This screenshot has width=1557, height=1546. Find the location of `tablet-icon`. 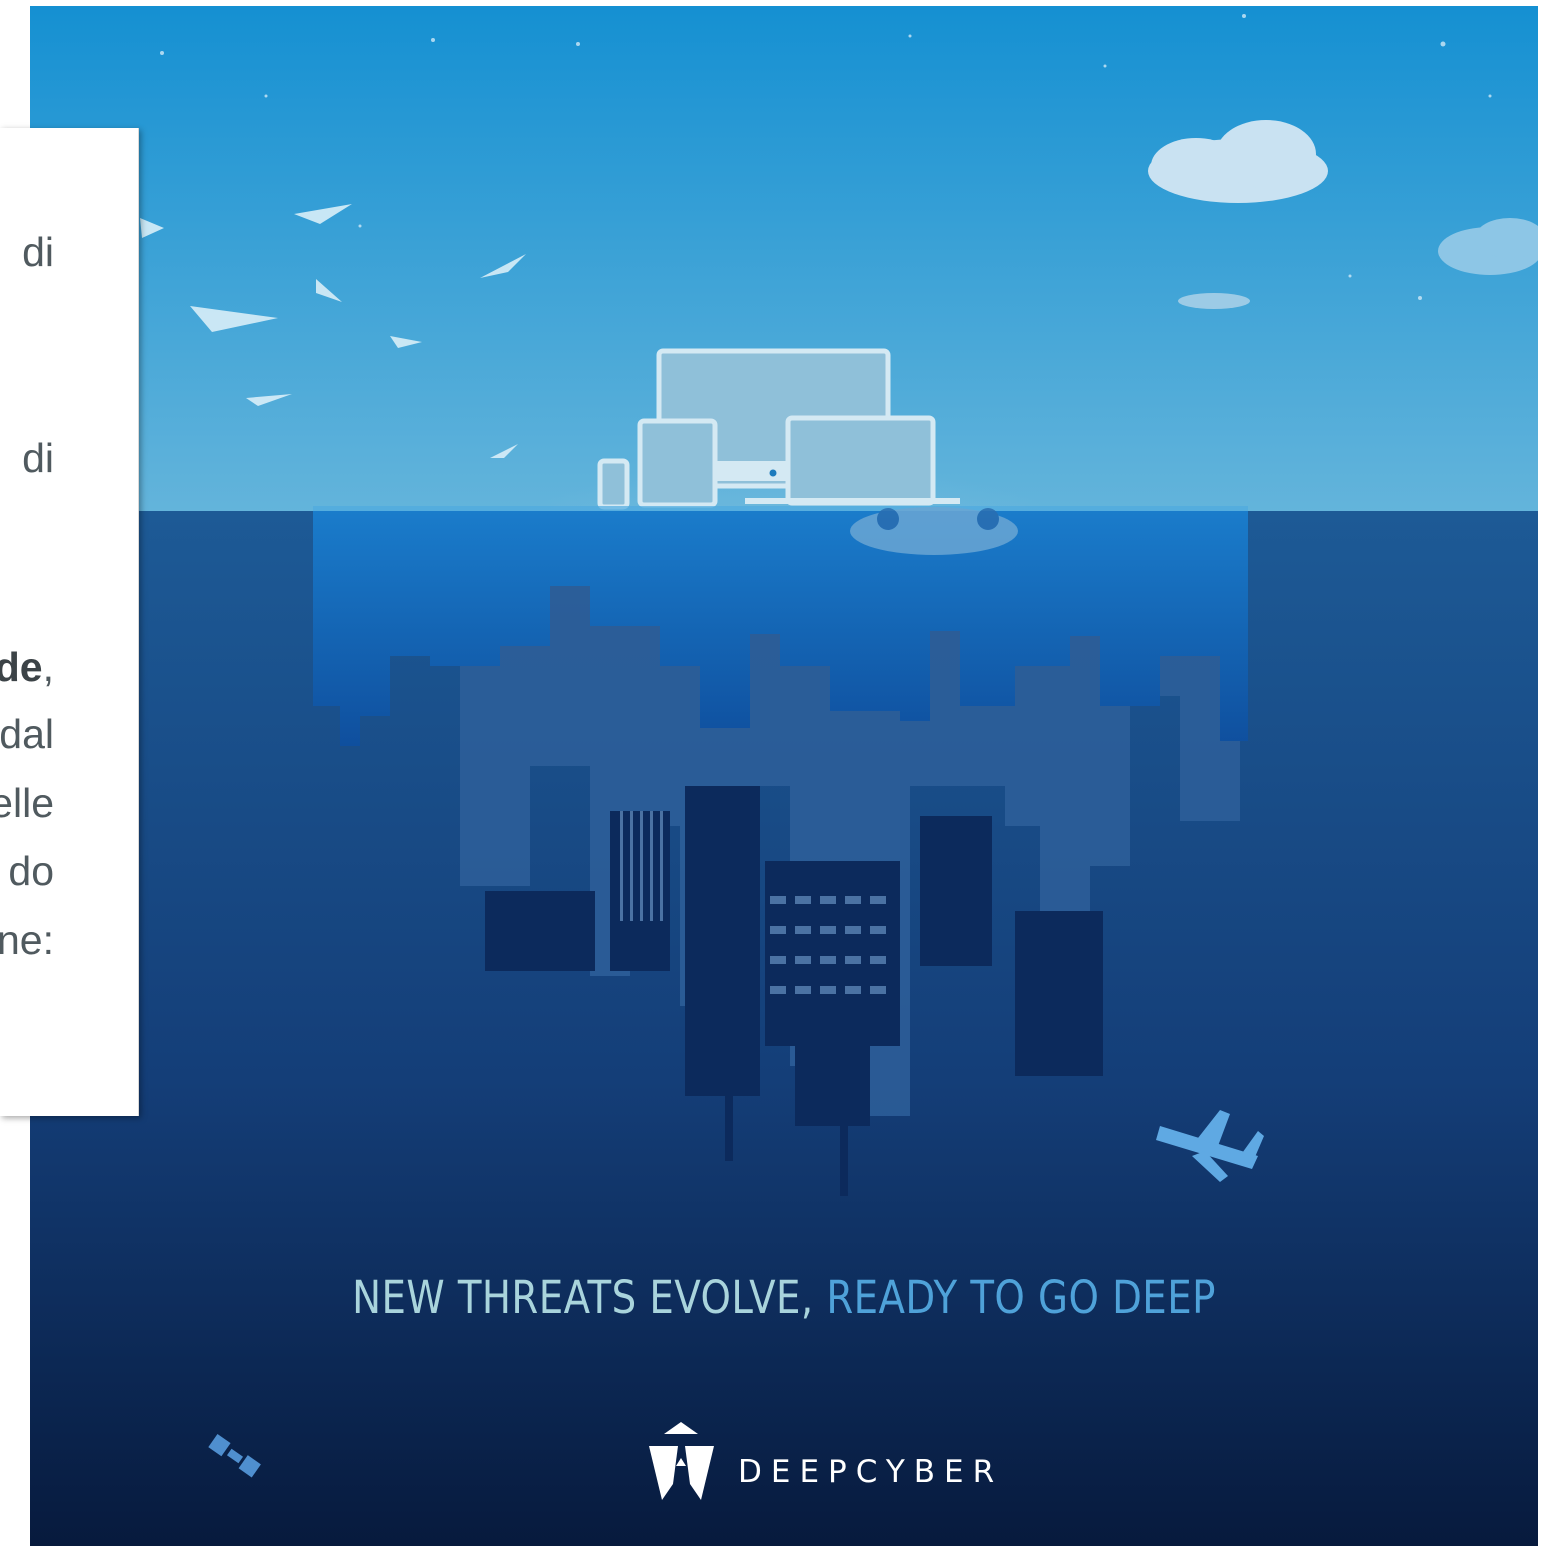

tablet-icon is located at coordinates (677, 463).